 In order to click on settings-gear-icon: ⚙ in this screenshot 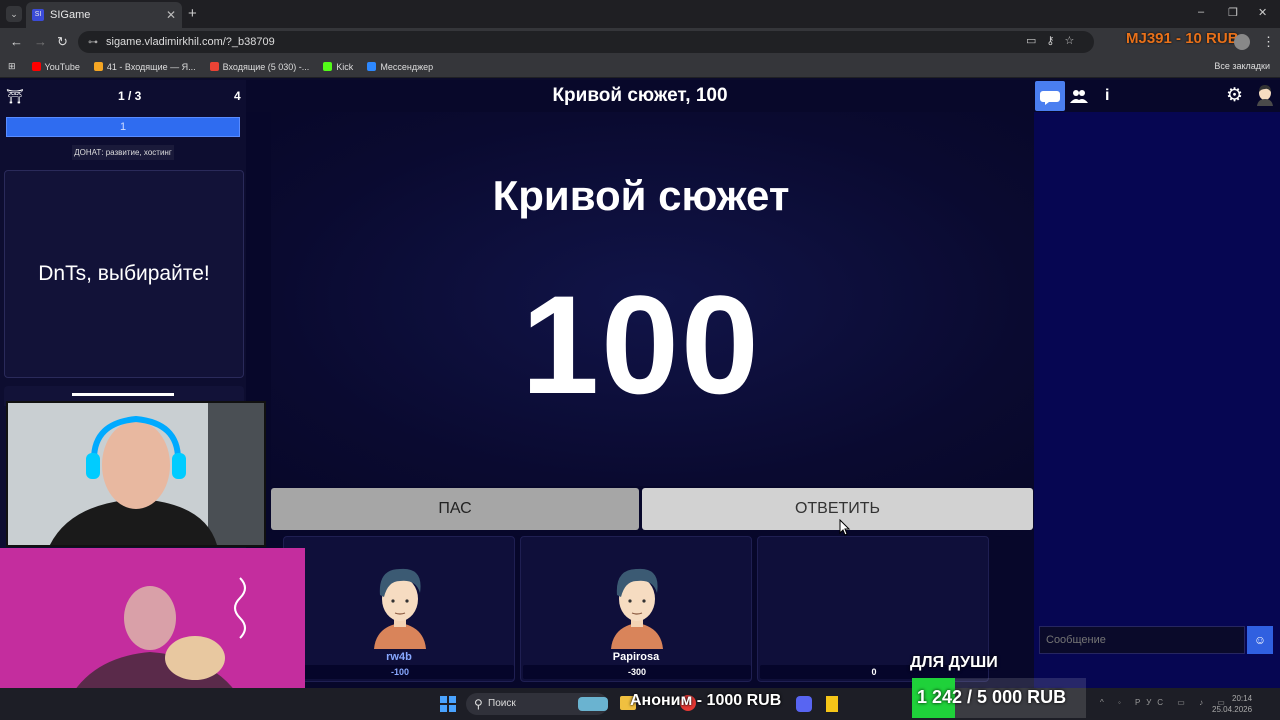, I will do `click(1234, 95)`.